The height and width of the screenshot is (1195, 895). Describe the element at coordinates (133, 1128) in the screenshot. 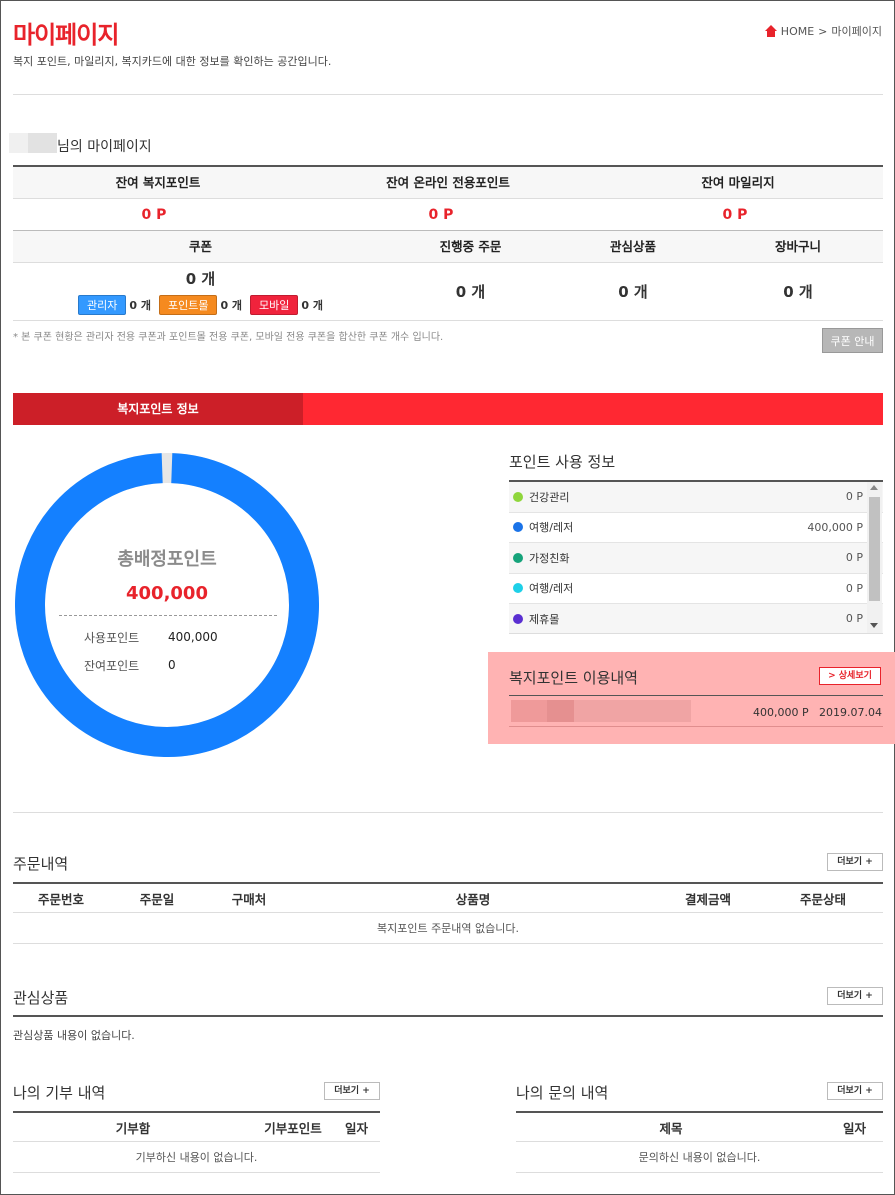

I see `col-donation-box: 기부함` at that location.